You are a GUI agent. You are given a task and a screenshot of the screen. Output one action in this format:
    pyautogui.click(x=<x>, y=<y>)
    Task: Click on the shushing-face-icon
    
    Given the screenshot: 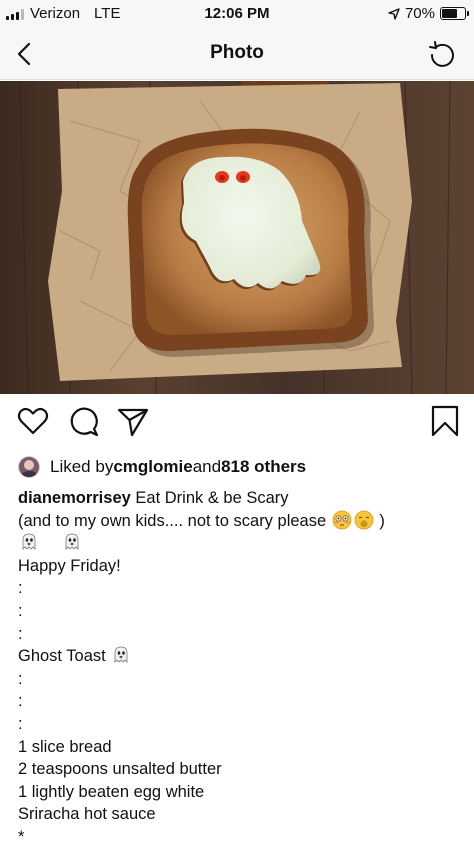 What is the action you would take?
    pyautogui.click(x=364, y=519)
    